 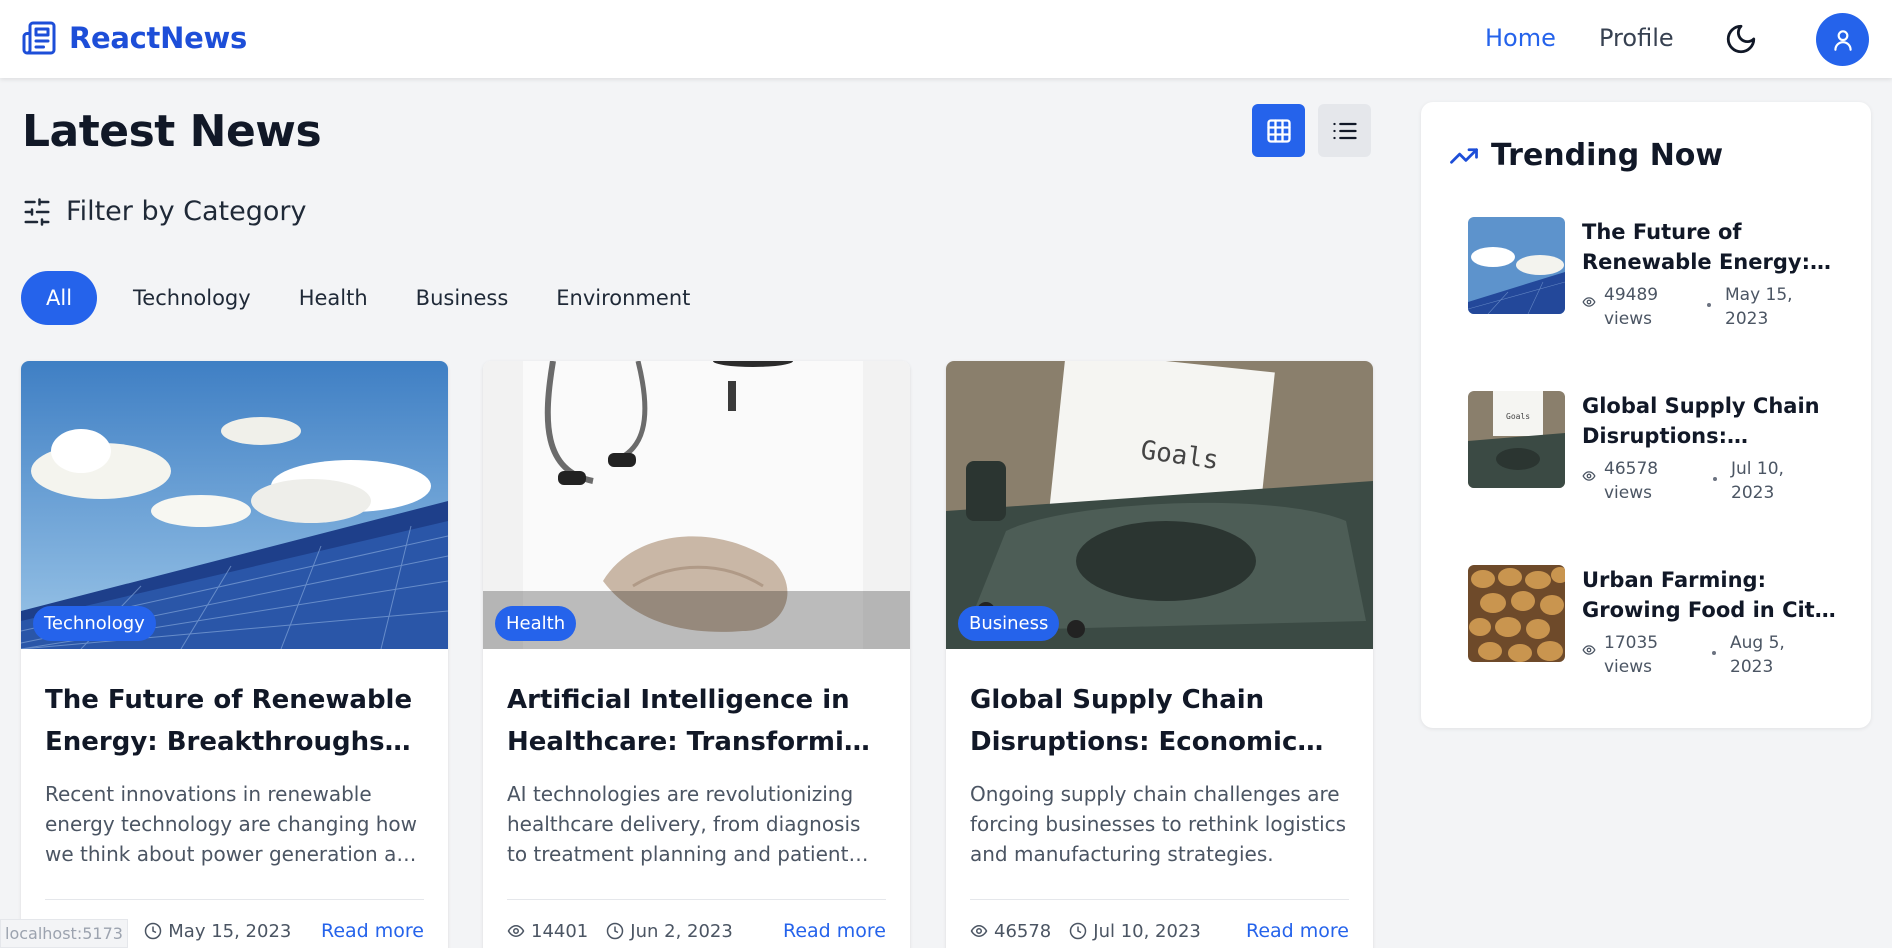 I want to click on views-meta: 46578, so click(x=1010, y=931).